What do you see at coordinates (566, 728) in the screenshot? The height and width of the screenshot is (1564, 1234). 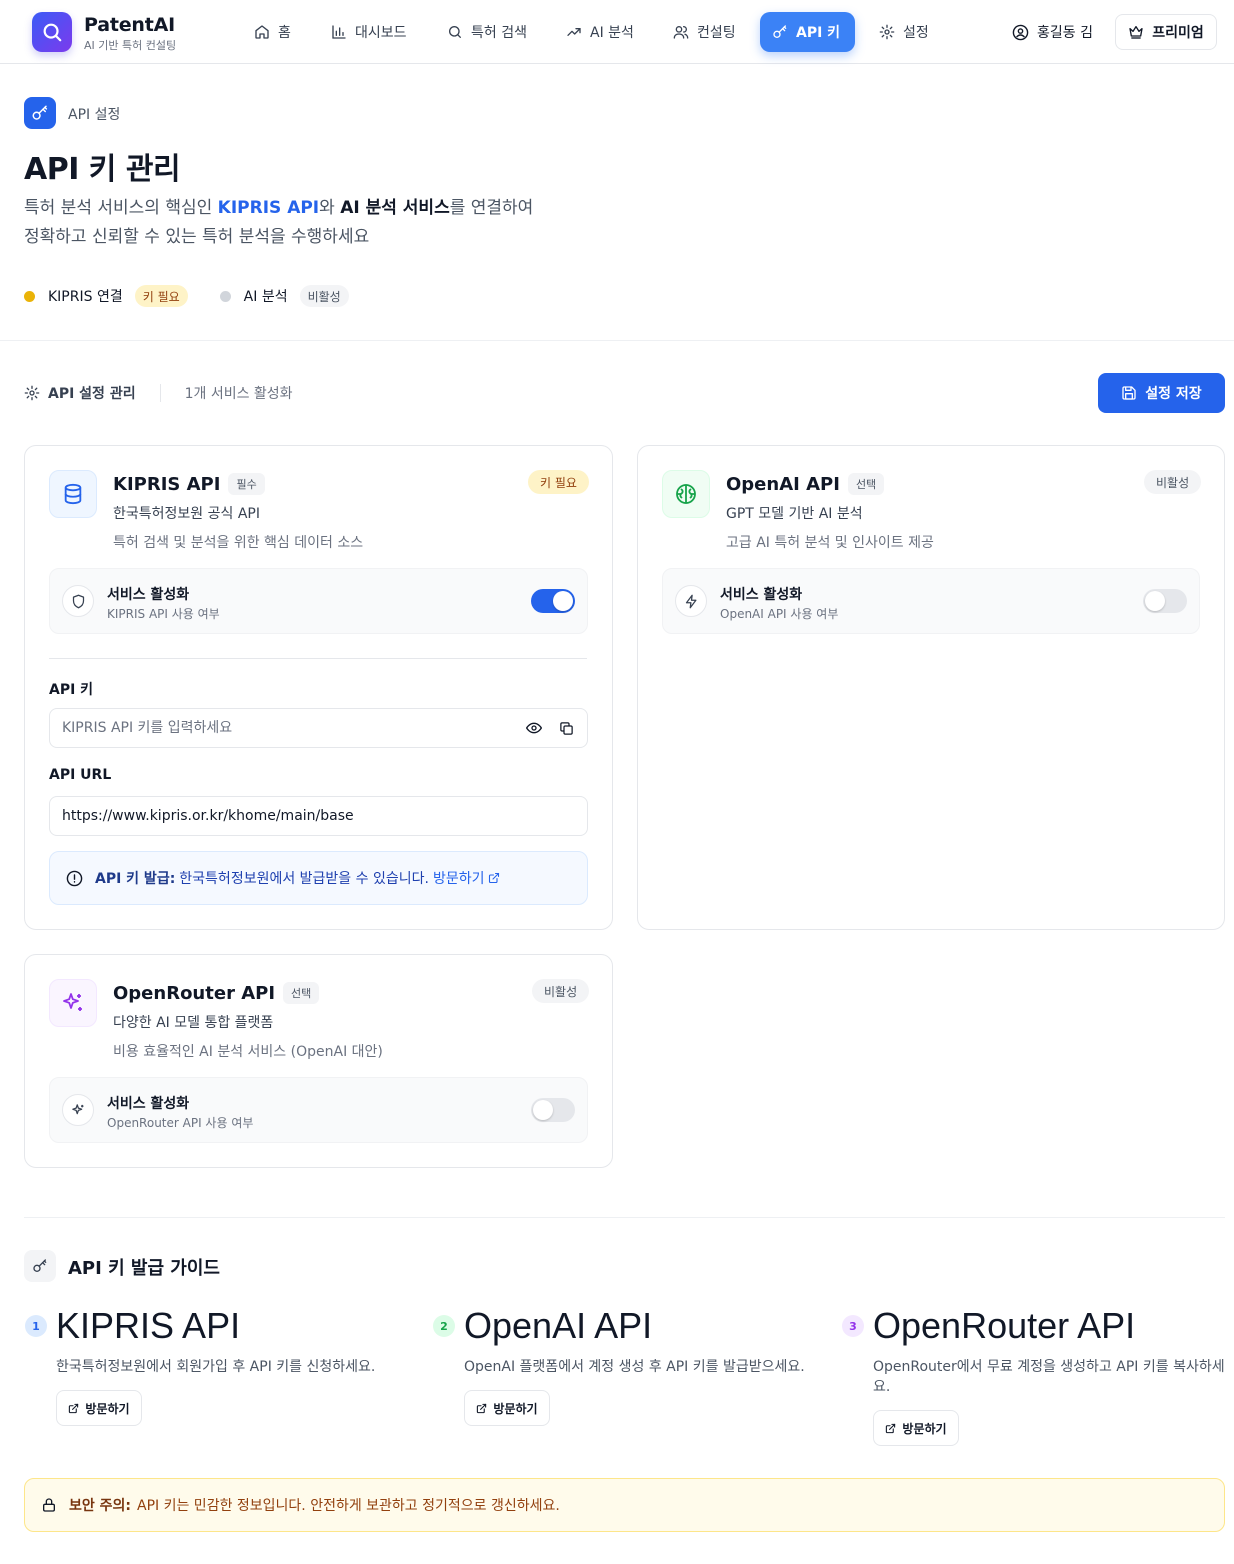 I see `copy-icon` at bounding box center [566, 728].